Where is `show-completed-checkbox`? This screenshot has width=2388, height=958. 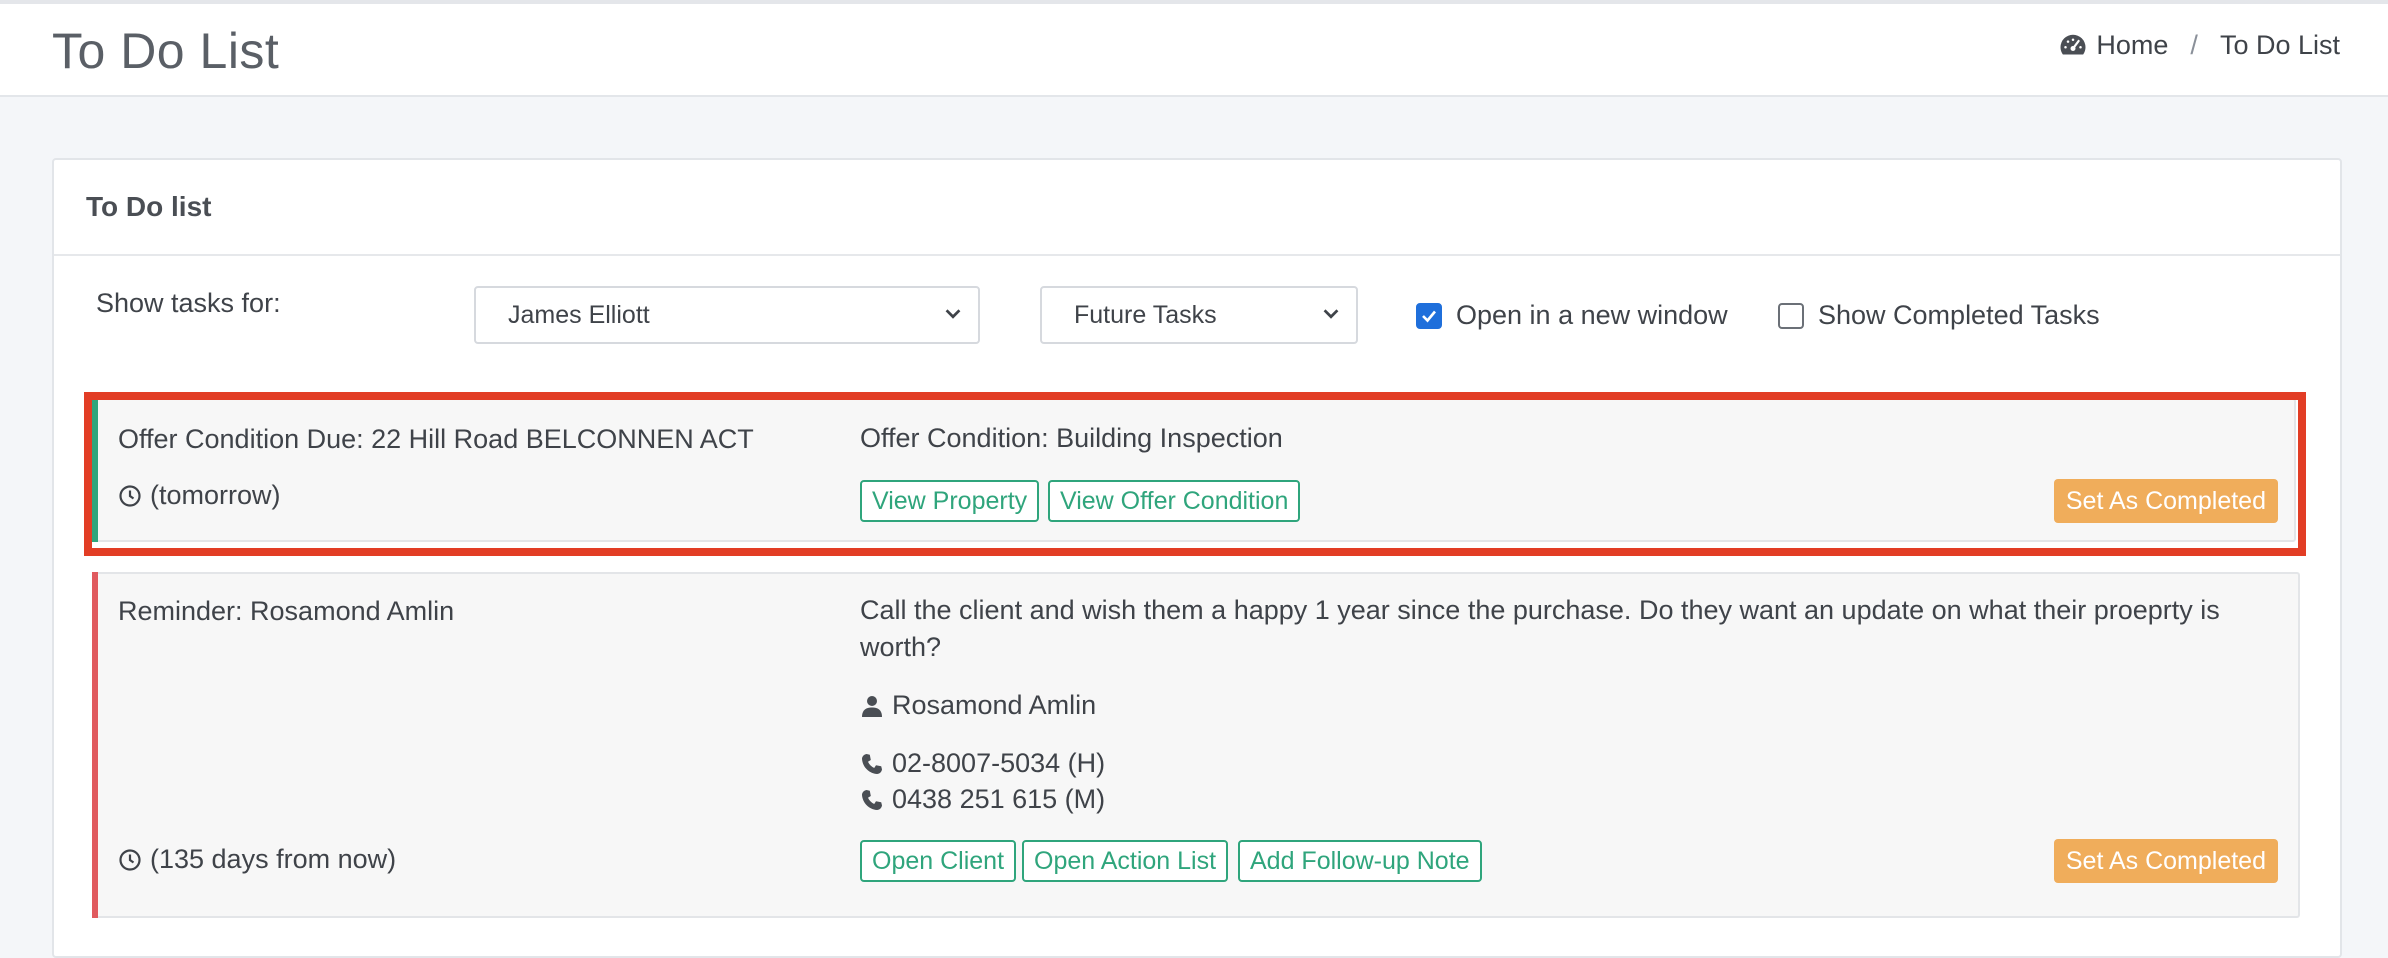
show-completed-checkbox is located at coordinates (1791, 315).